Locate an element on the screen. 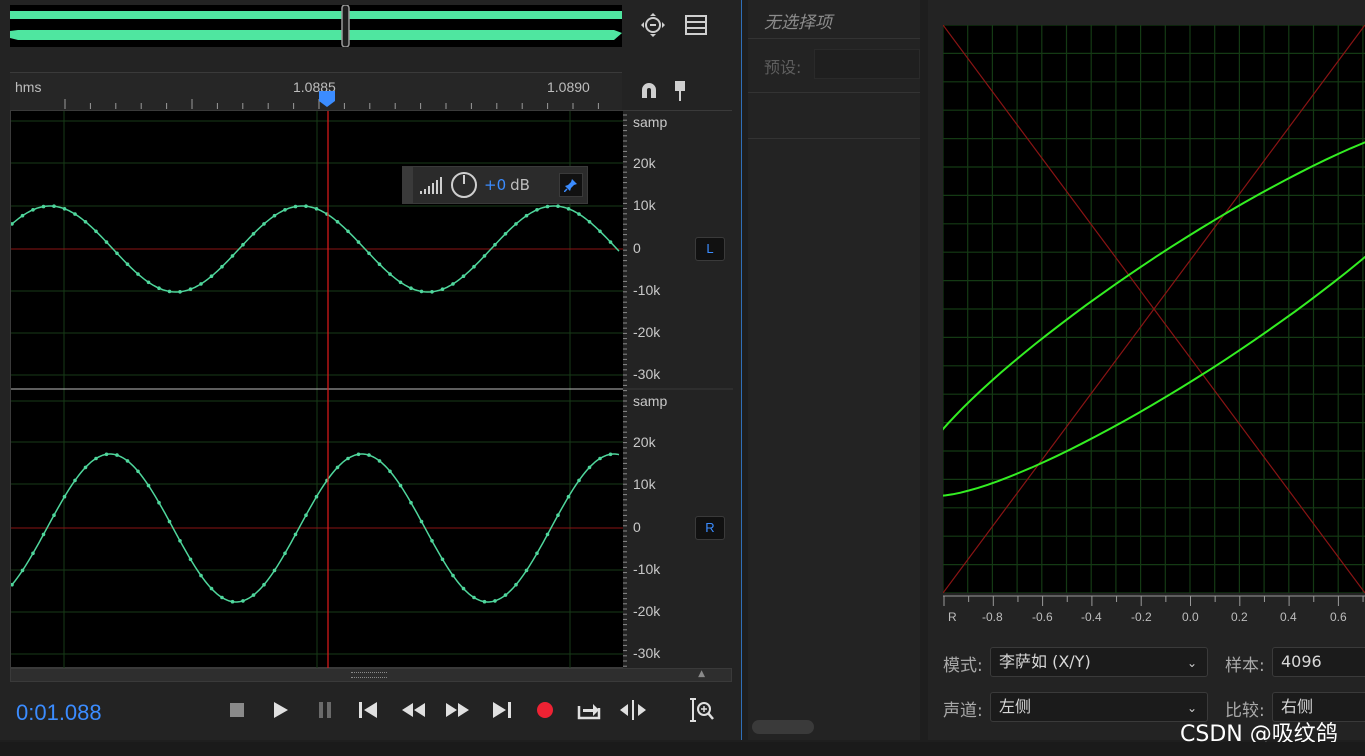 This screenshot has width=1365, height=756. gain-knob-icon is located at coordinates (464, 185).